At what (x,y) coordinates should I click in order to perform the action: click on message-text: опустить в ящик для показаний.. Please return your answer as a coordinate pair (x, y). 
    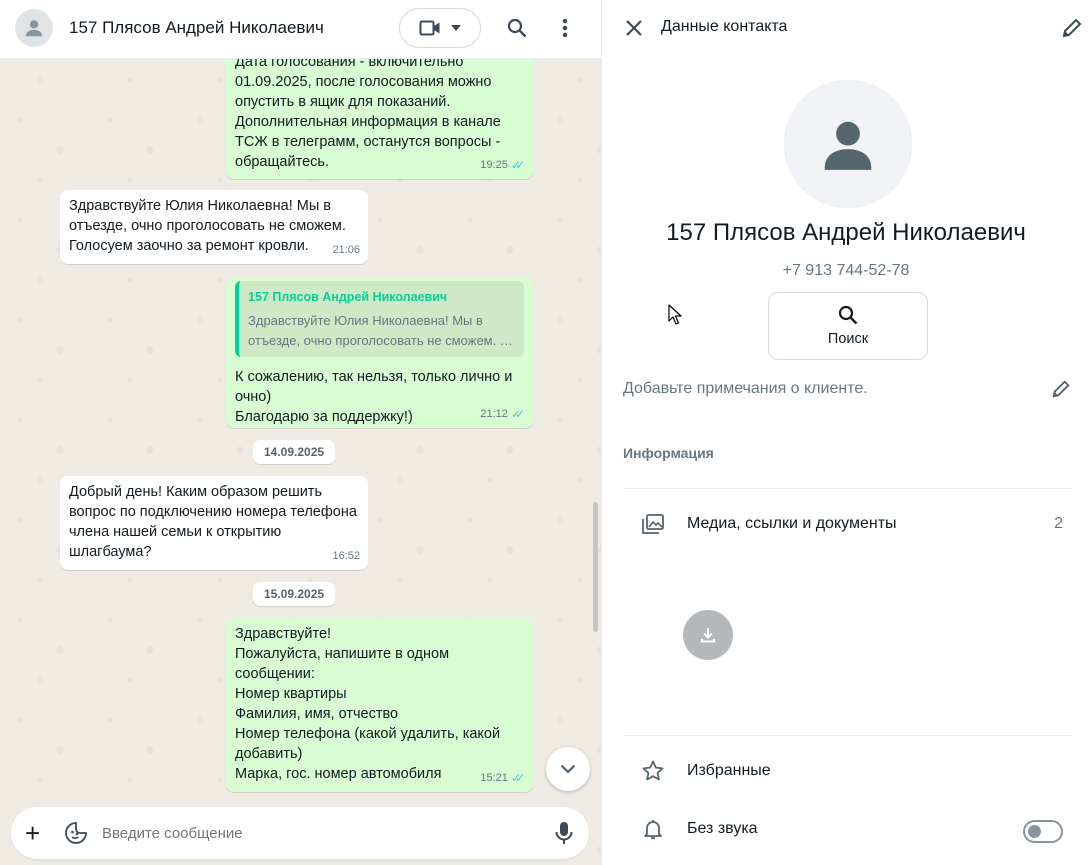
    Looking at the image, I should click on (343, 102).